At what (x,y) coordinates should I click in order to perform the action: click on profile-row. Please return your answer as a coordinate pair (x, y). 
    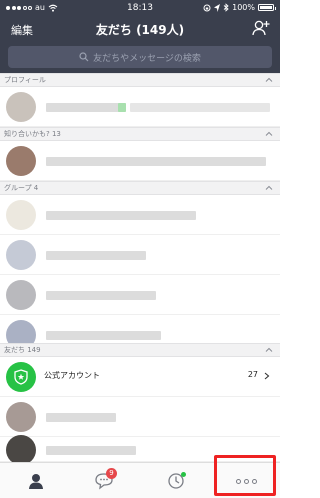
    Looking at the image, I should click on (140, 107).